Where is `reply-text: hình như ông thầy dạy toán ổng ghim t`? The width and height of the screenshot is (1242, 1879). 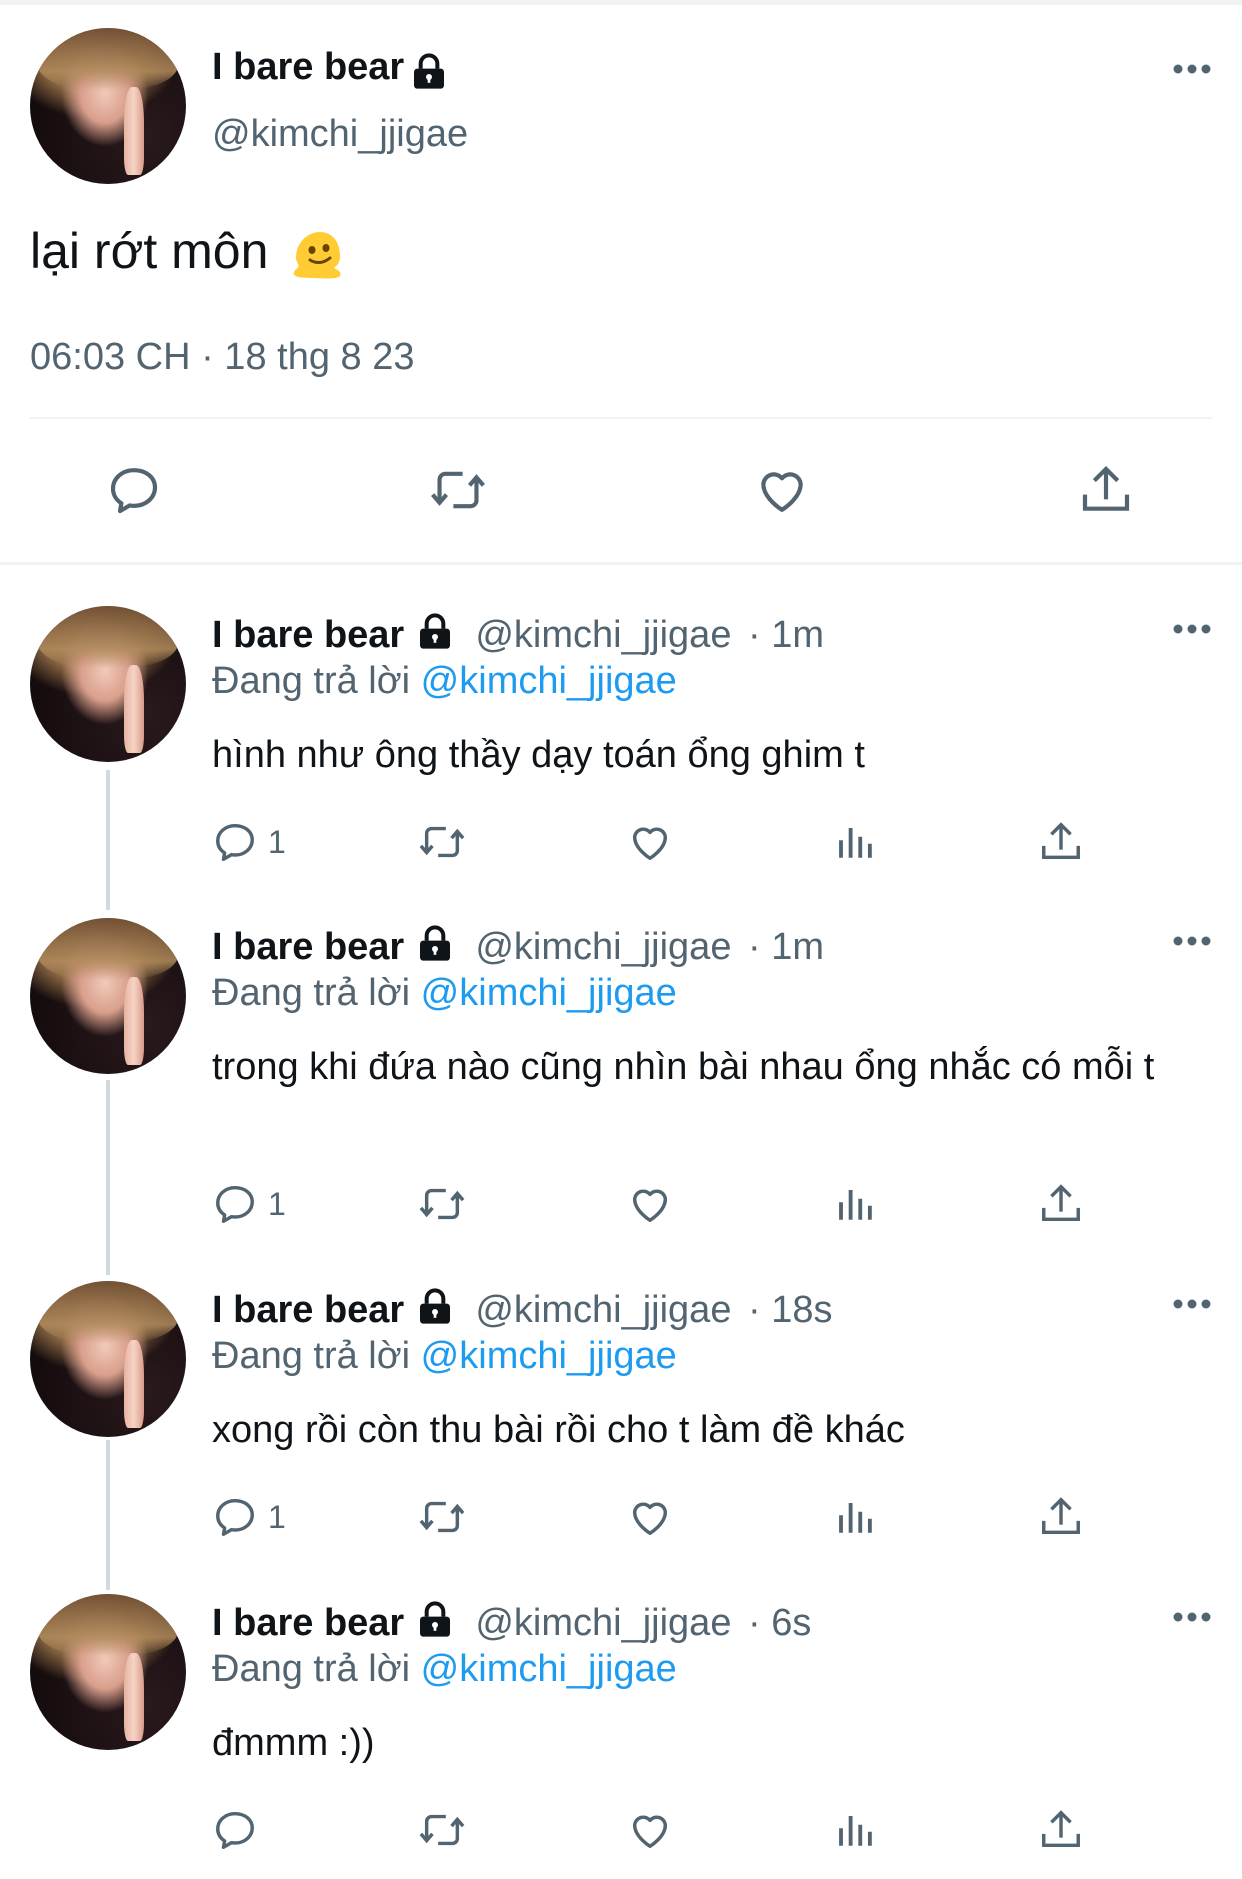
reply-text: hình như ông thầy dạy toán ổng ghim t is located at coordinates (538, 755).